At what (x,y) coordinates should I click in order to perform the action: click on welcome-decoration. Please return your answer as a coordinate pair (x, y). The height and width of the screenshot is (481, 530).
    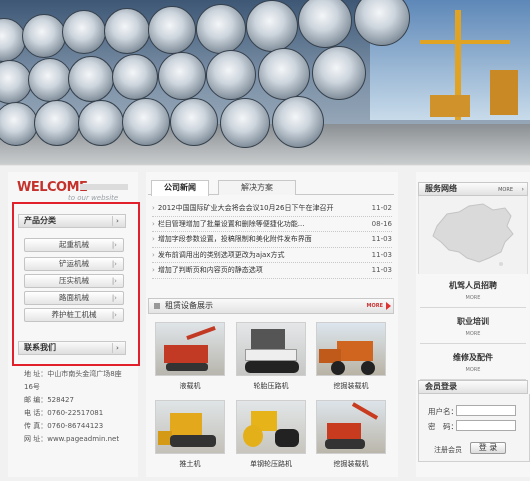
    Looking at the image, I should click on (104, 187).